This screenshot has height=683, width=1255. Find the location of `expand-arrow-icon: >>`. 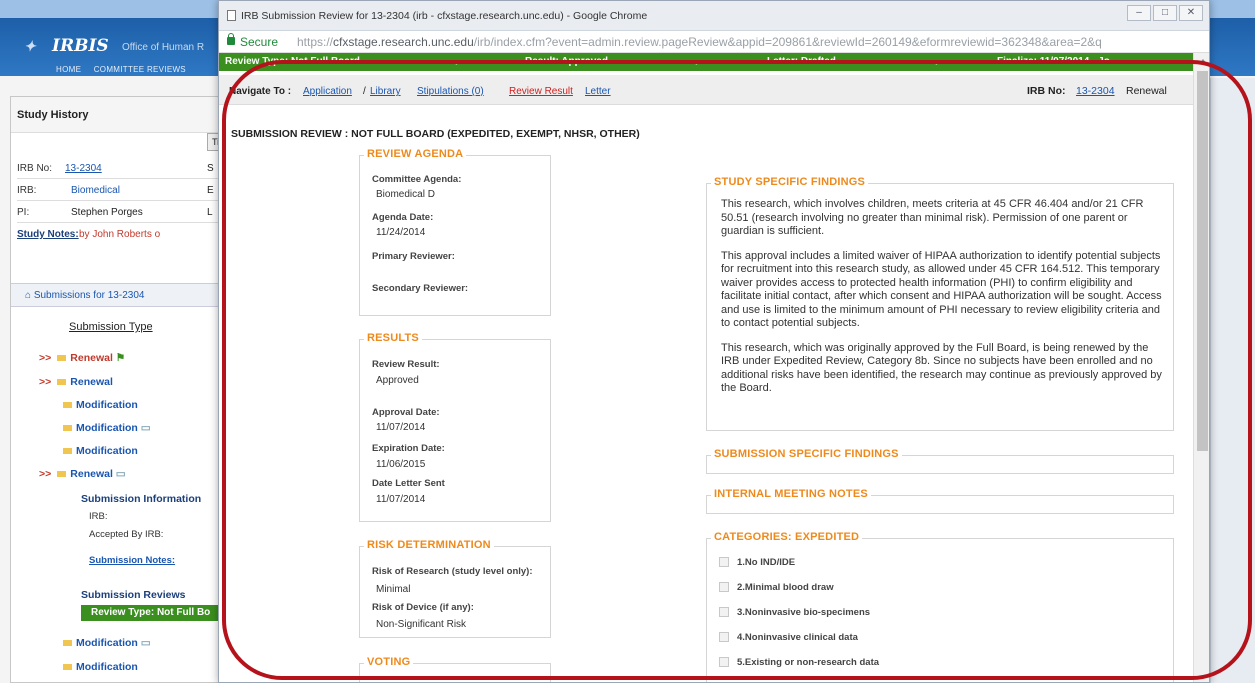

expand-arrow-icon: >> is located at coordinates (45, 382).